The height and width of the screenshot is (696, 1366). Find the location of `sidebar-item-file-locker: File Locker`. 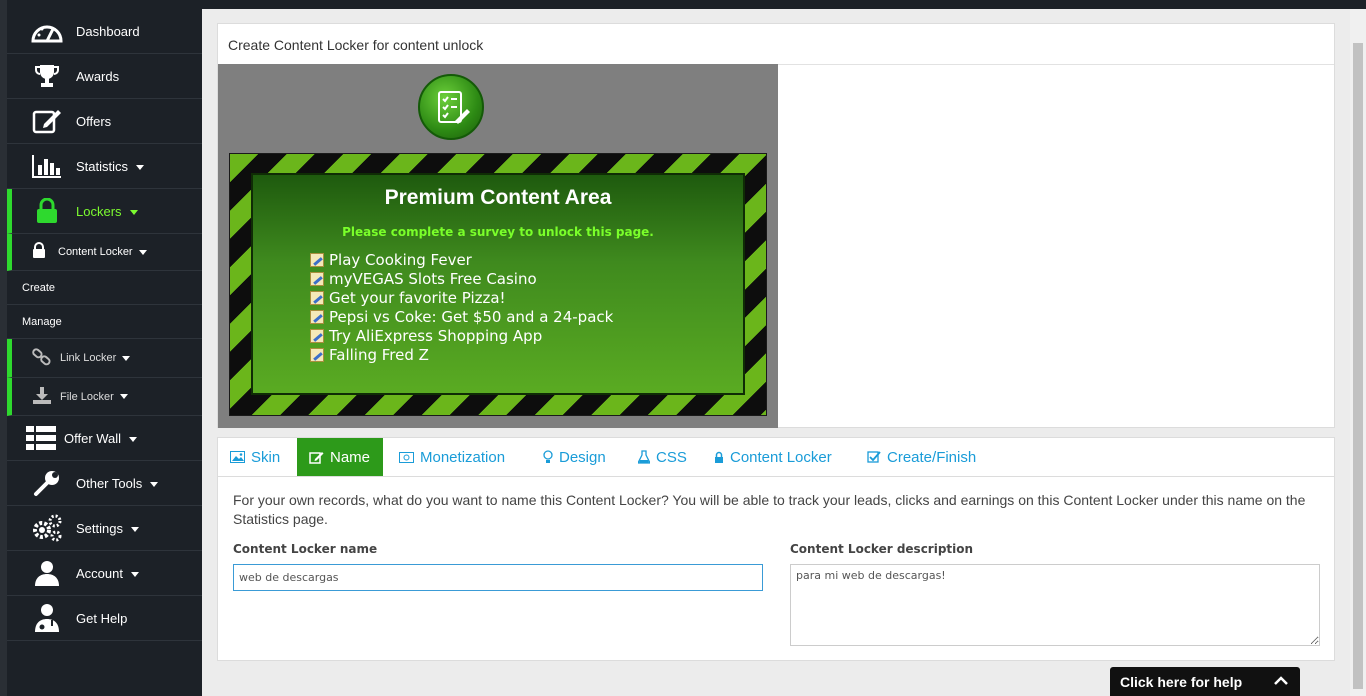

sidebar-item-file-locker: File Locker is located at coordinates (104, 397).